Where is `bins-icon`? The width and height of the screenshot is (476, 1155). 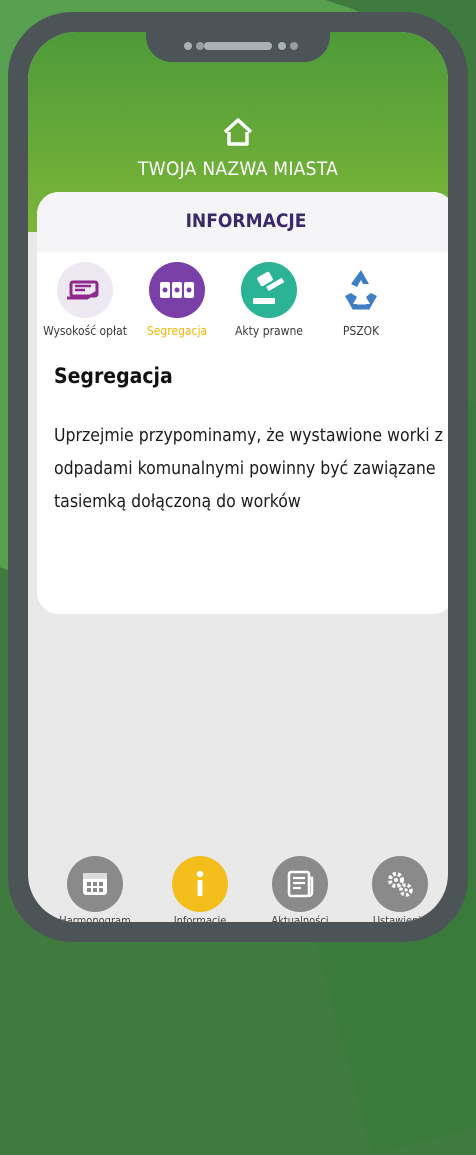 bins-icon is located at coordinates (177, 290).